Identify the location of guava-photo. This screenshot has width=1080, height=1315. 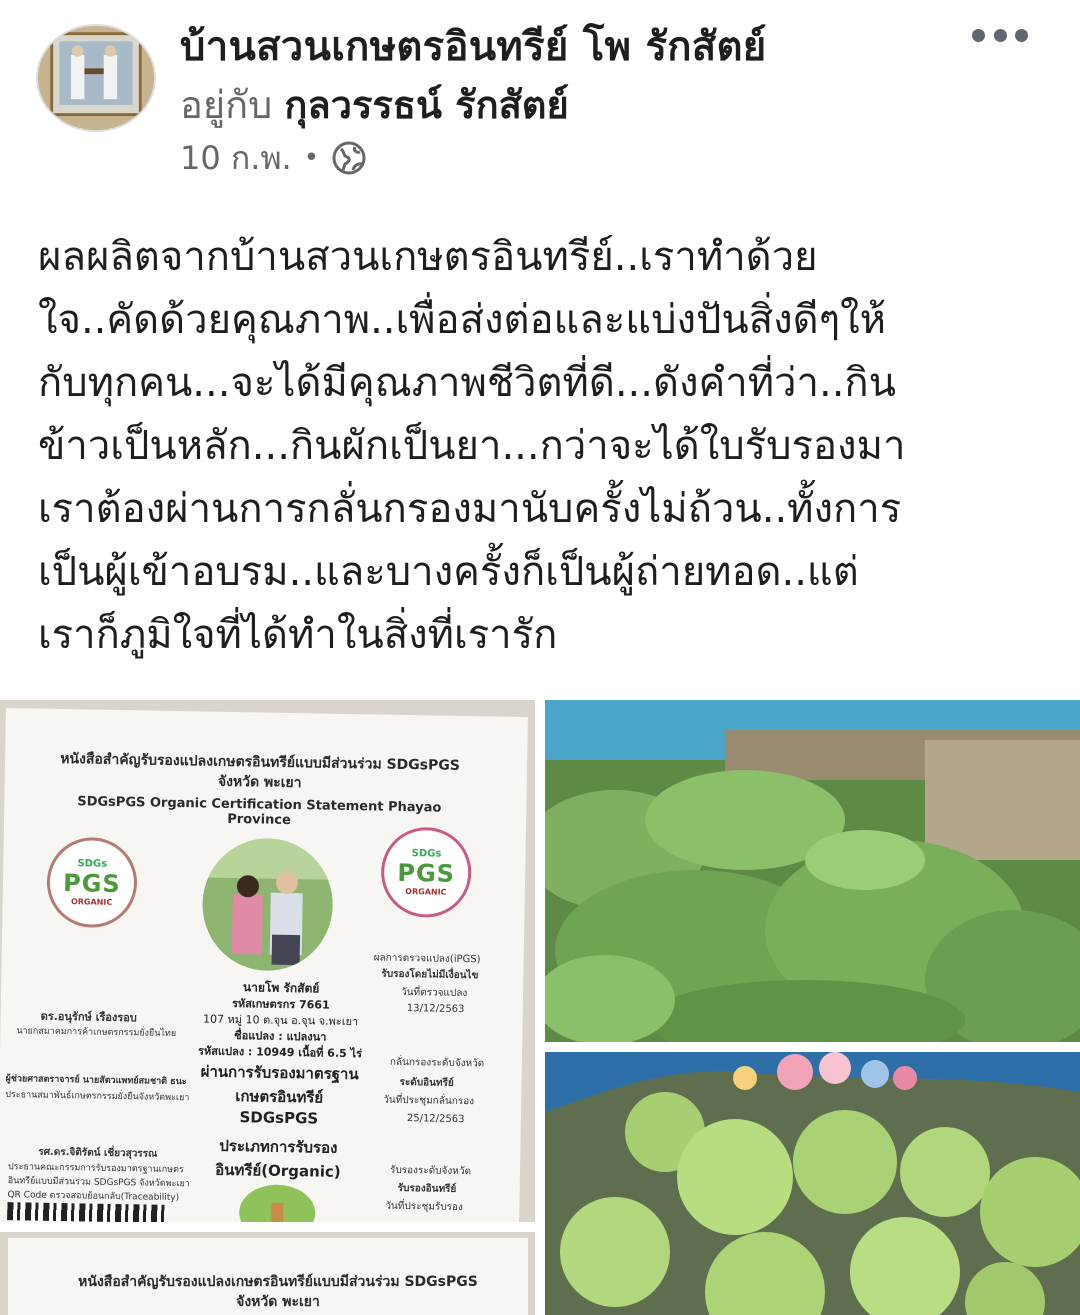
(812, 1183).